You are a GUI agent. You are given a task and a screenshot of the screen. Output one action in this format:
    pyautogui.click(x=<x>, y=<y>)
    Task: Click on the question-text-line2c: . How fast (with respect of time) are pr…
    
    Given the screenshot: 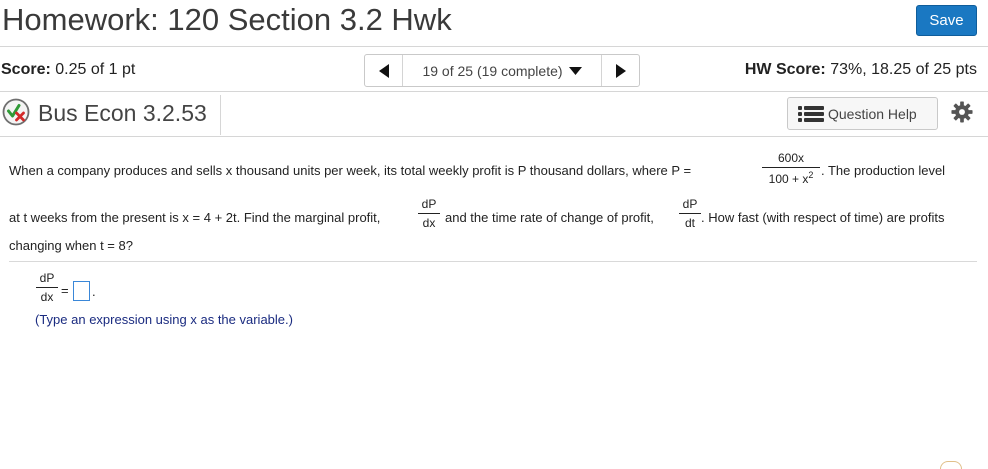 What is the action you would take?
    pyautogui.click(x=823, y=217)
    